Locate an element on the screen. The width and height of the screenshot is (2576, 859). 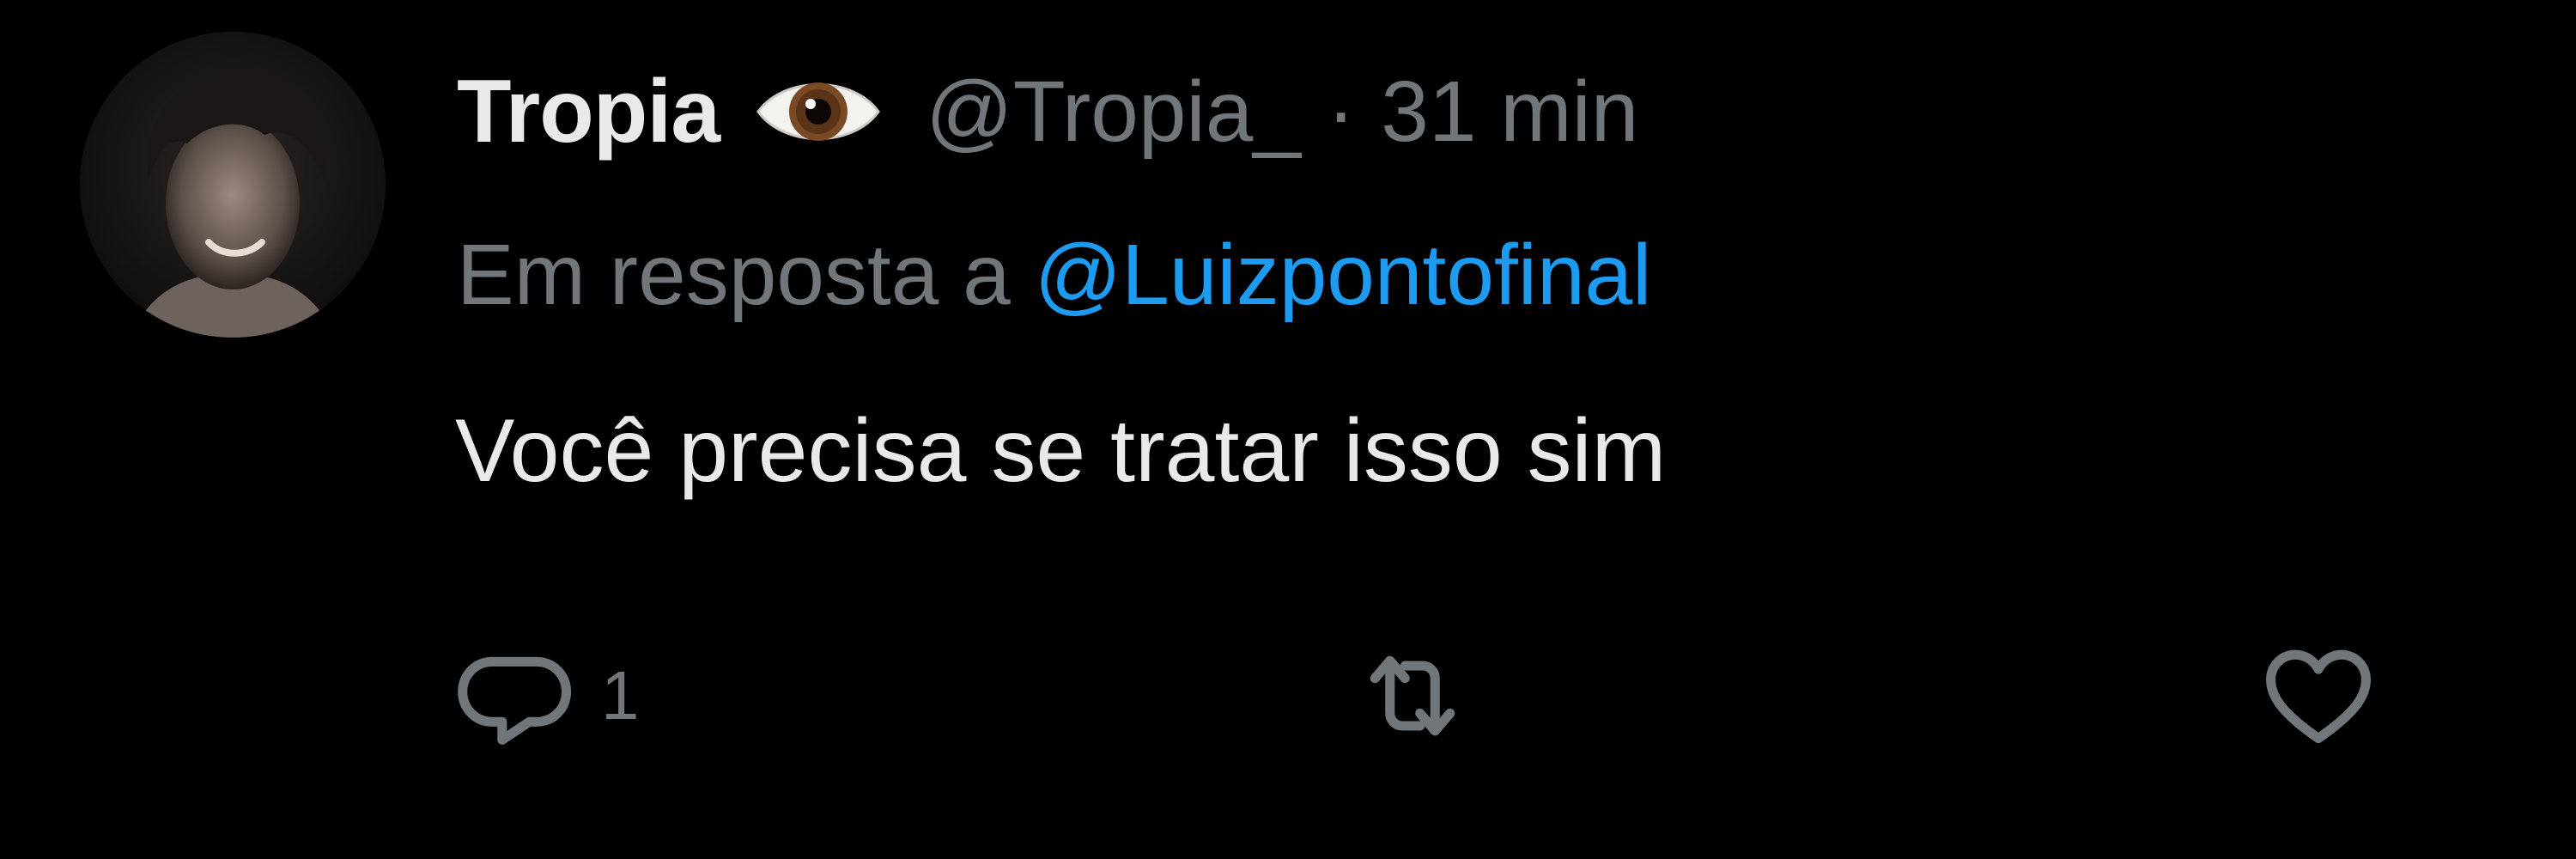
tweet-text: Você precisa se tratar isso sim is located at coordinates (1061, 450).